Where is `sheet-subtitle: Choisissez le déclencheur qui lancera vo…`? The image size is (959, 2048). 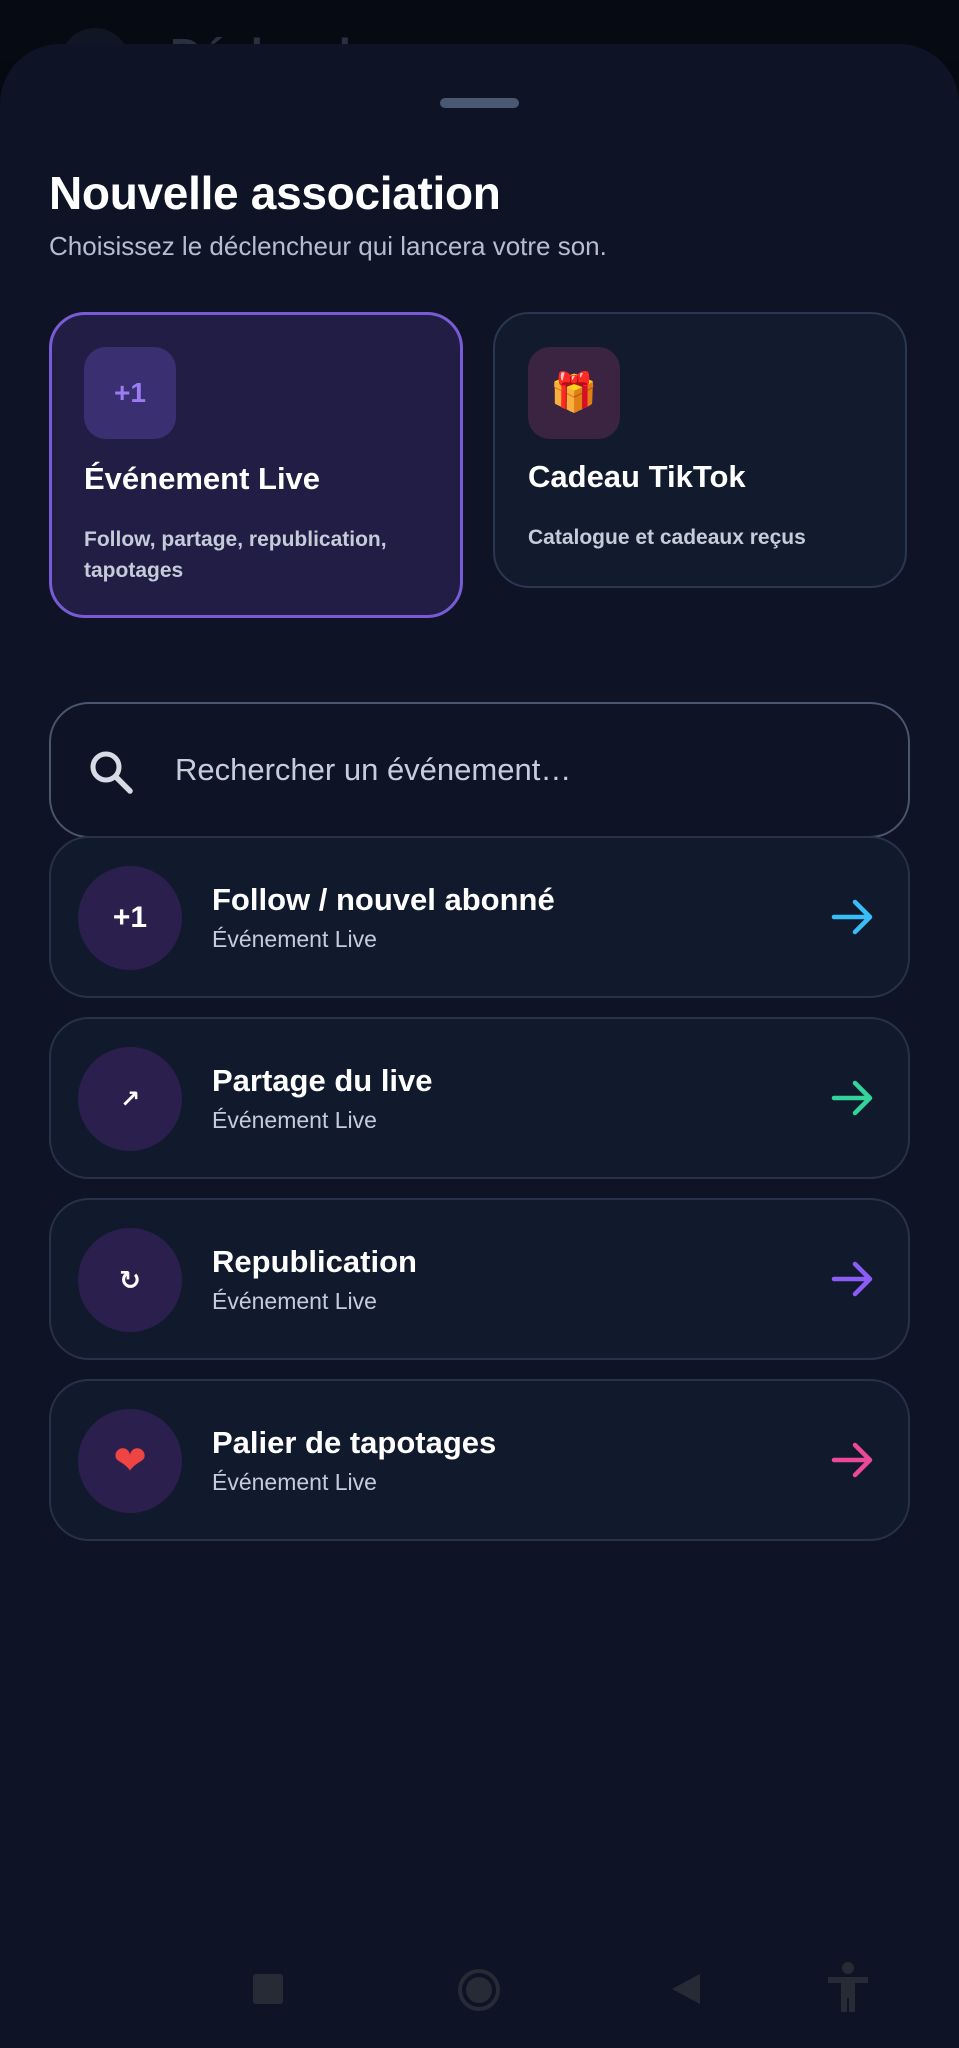 sheet-subtitle: Choisissez le déclencheur qui lancera vo… is located at coordinates (328, 246).